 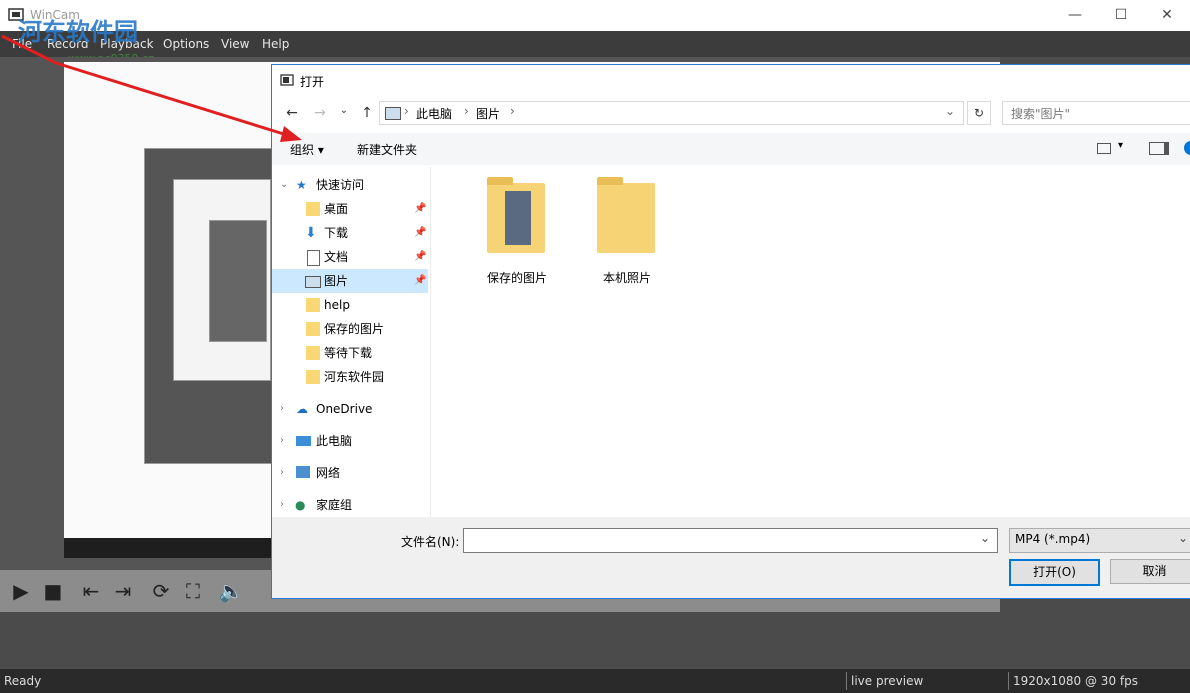 I want to click on up-arrow-icon: ↑, so click(x=367, y=113).